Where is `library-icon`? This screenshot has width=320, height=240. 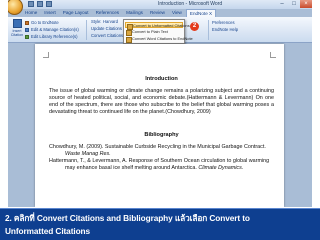 library-icon is located at coordinates (27, 36).